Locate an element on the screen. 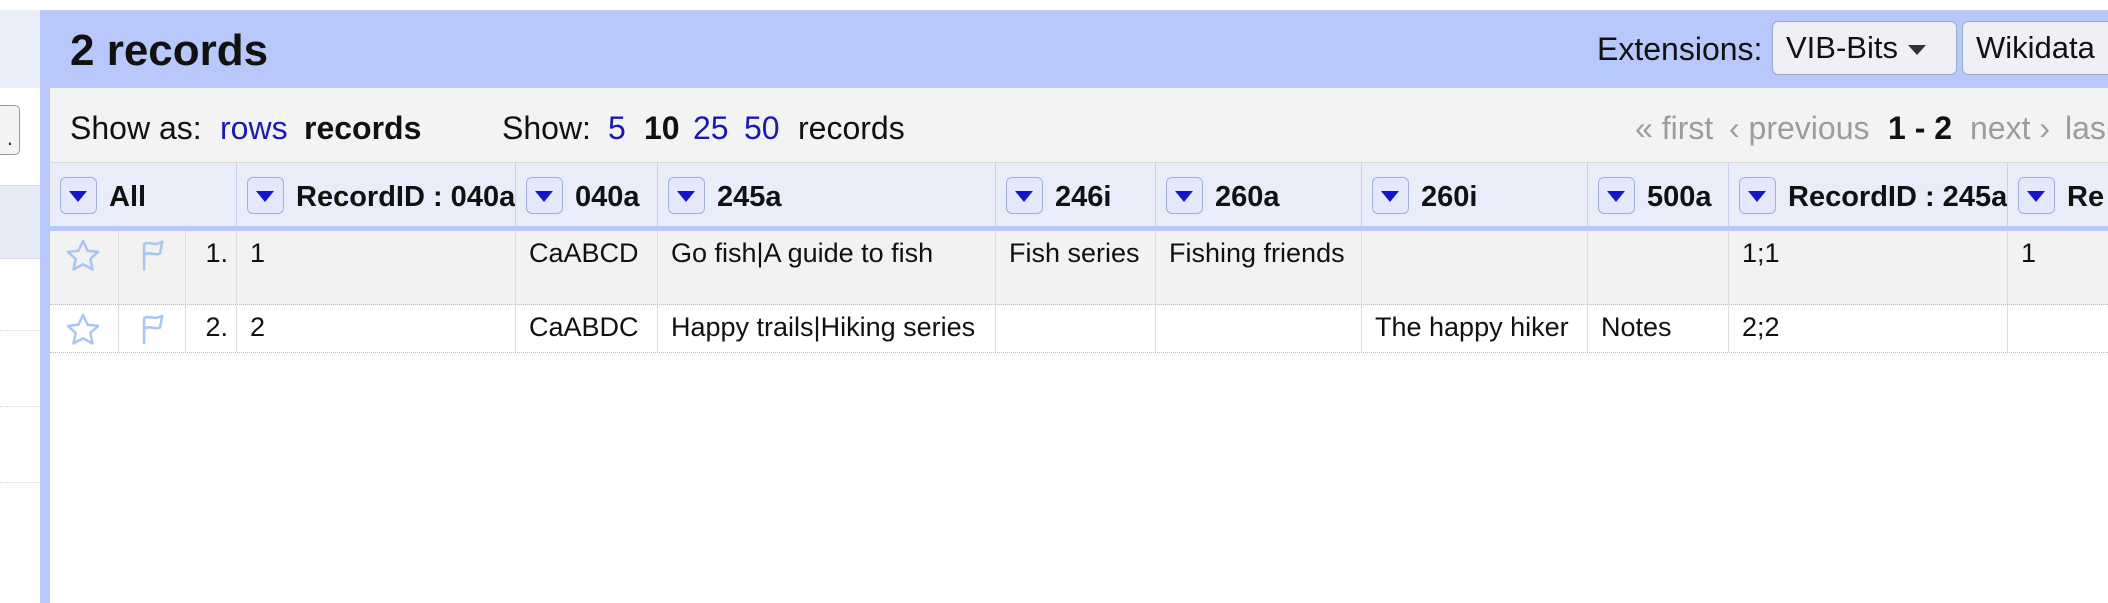 Image resolution: width=2108 pixels, height=603 pixels. show-as-rows-link: rows is located at coordinates (254, 128).